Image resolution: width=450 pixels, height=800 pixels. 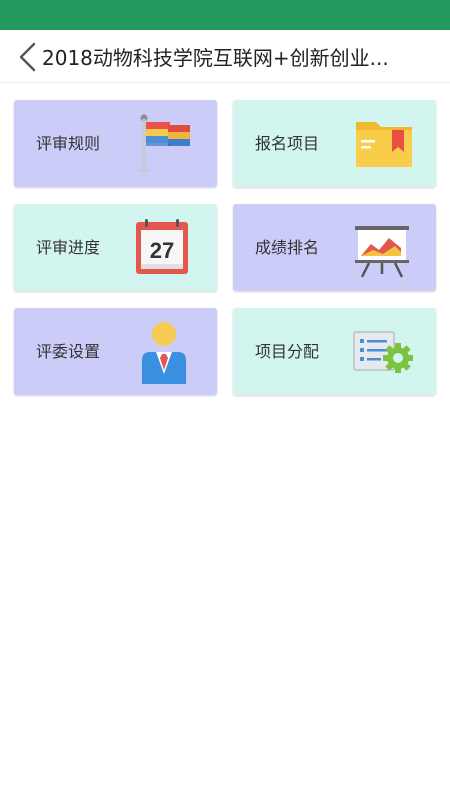 What do you see at coordinates (287, 247) in the screenshot?
I see `menu-item-label: 成绩排名` at bounding box center [287, 247].